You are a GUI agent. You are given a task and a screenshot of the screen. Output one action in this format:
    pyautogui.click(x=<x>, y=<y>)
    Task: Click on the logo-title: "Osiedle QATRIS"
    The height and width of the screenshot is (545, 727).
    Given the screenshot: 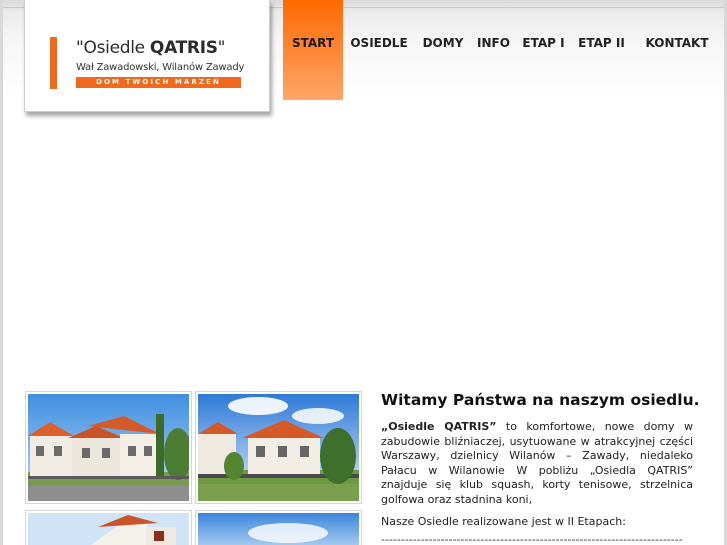 What is the action you would take?
    pyautogui.click(x=161, y=48)
    